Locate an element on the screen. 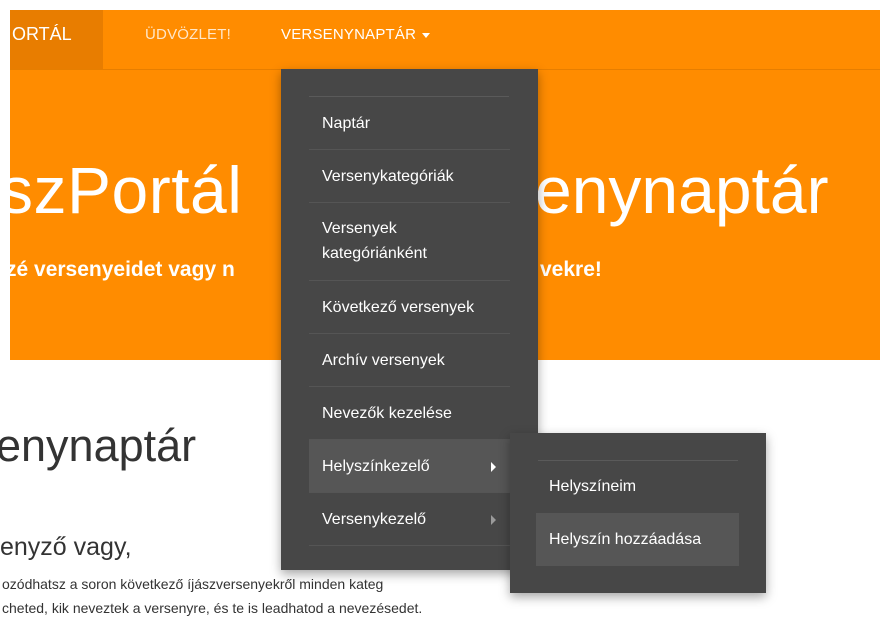 Image resolution: width=880 pixels, height=619 pixels. menu-item-naptar: Naptár is located at coordinates (409, 123).